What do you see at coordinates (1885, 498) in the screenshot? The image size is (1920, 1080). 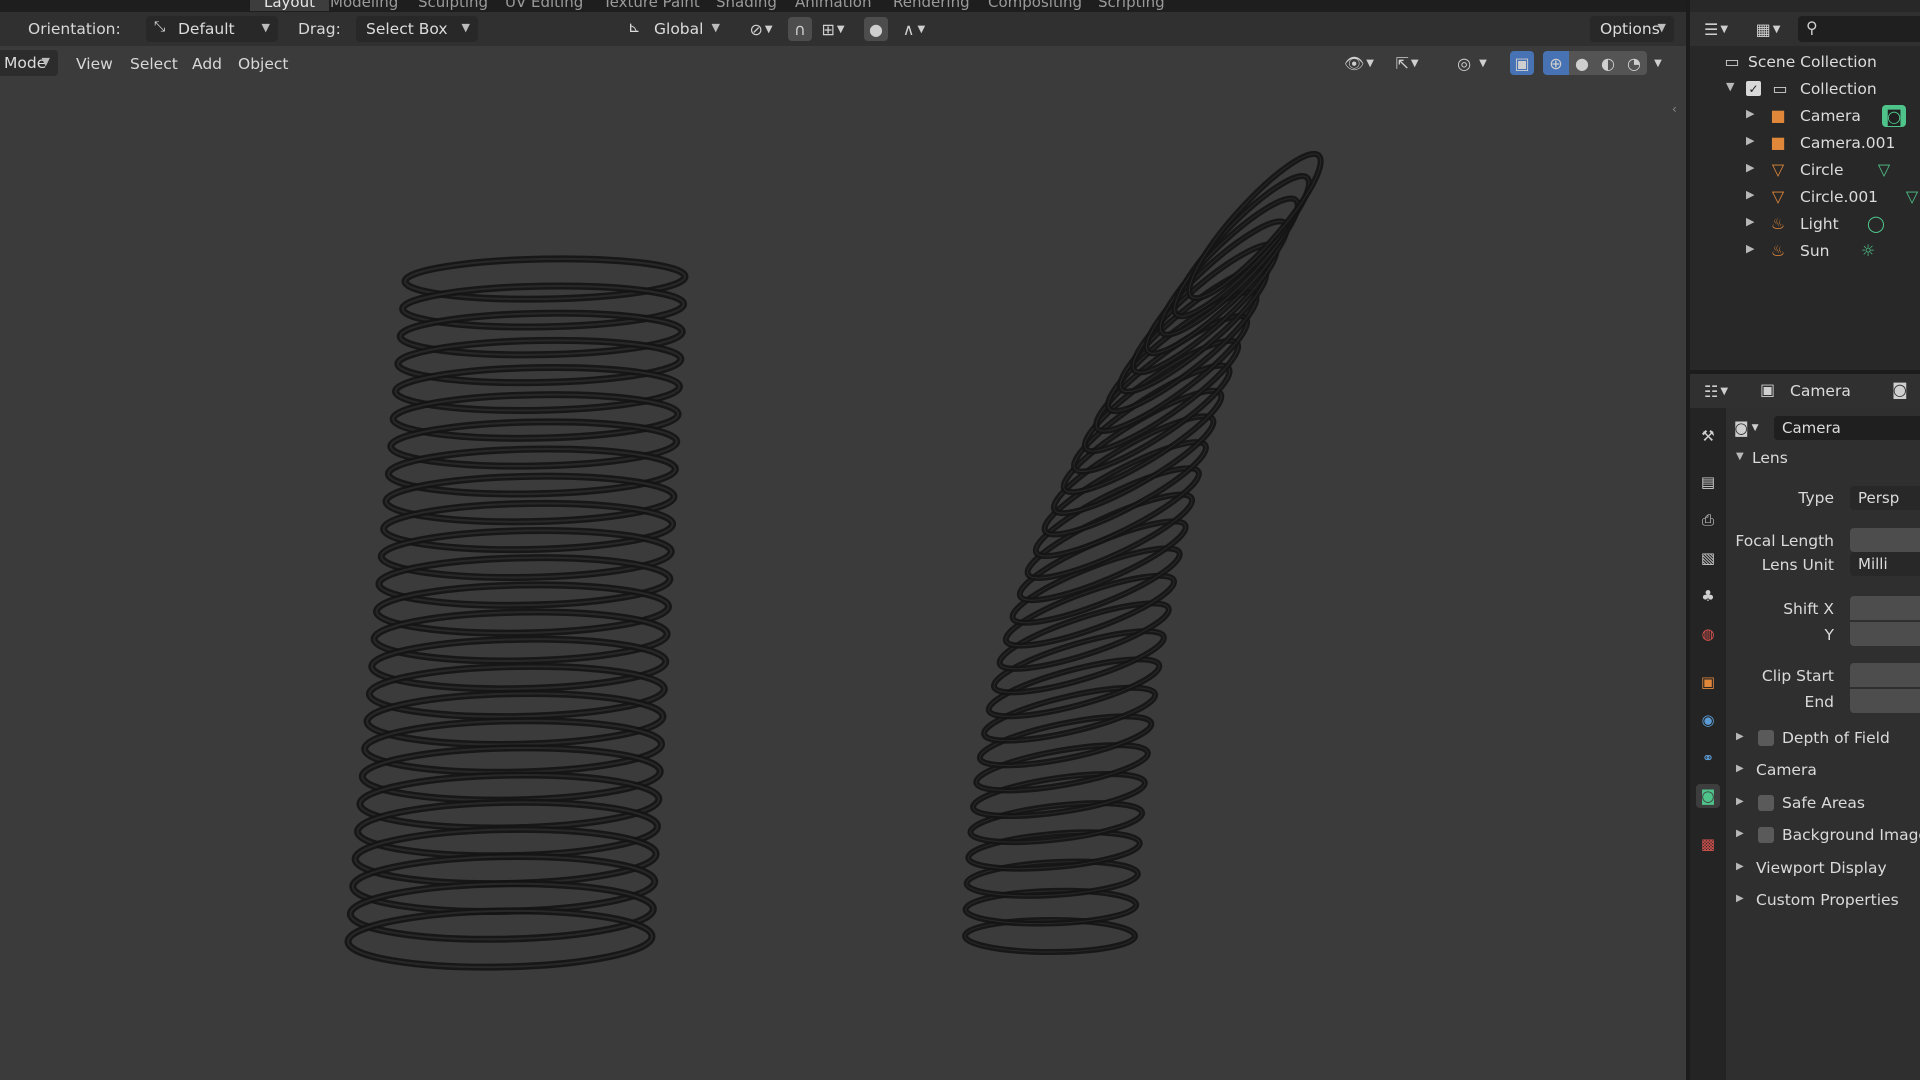 I see `lens-type-dropdown: Persp` at bounding box center [1885, 498].